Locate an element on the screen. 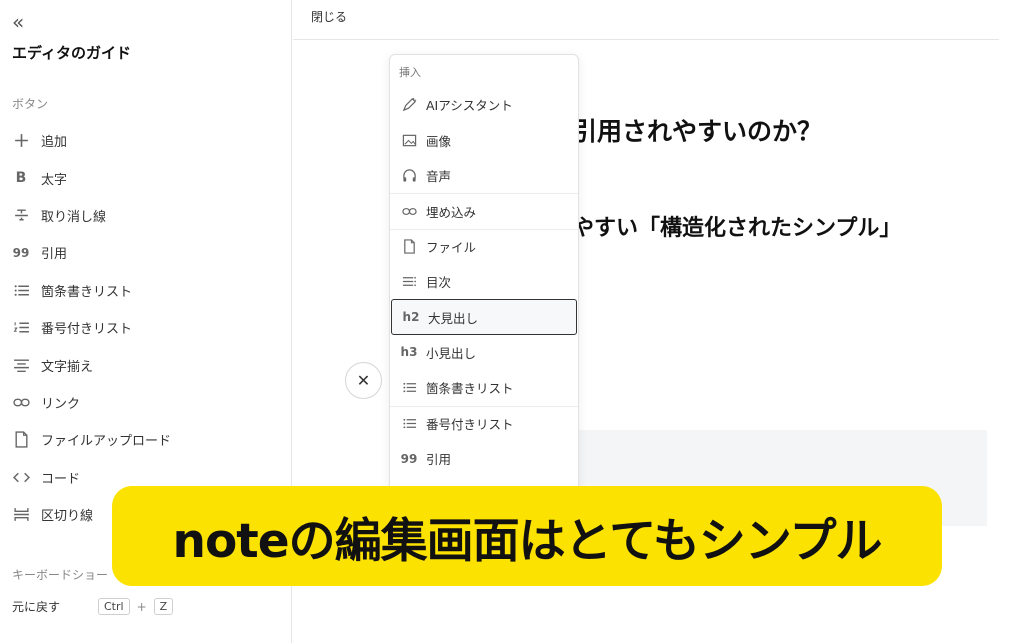 This screenshot has width=1024, height=643. menu-item-ai-assistant: AIアシスタント is located at coordinates (484, 104).